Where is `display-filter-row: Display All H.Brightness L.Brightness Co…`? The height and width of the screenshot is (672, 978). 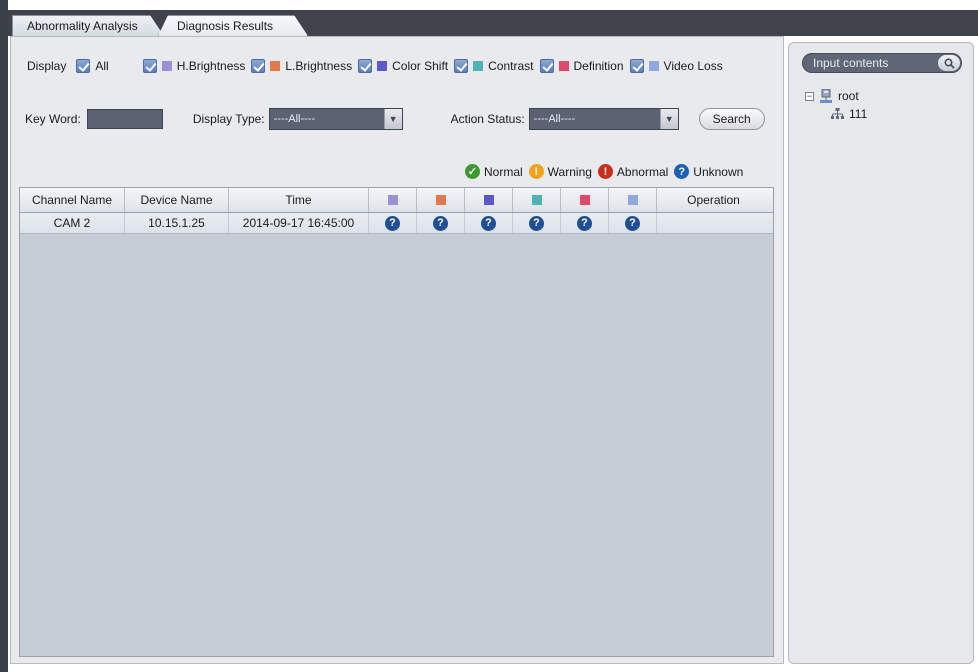
display-filter-row: Display All H.Brightness L.Brightness Co… is located at coordinates (378, 66).